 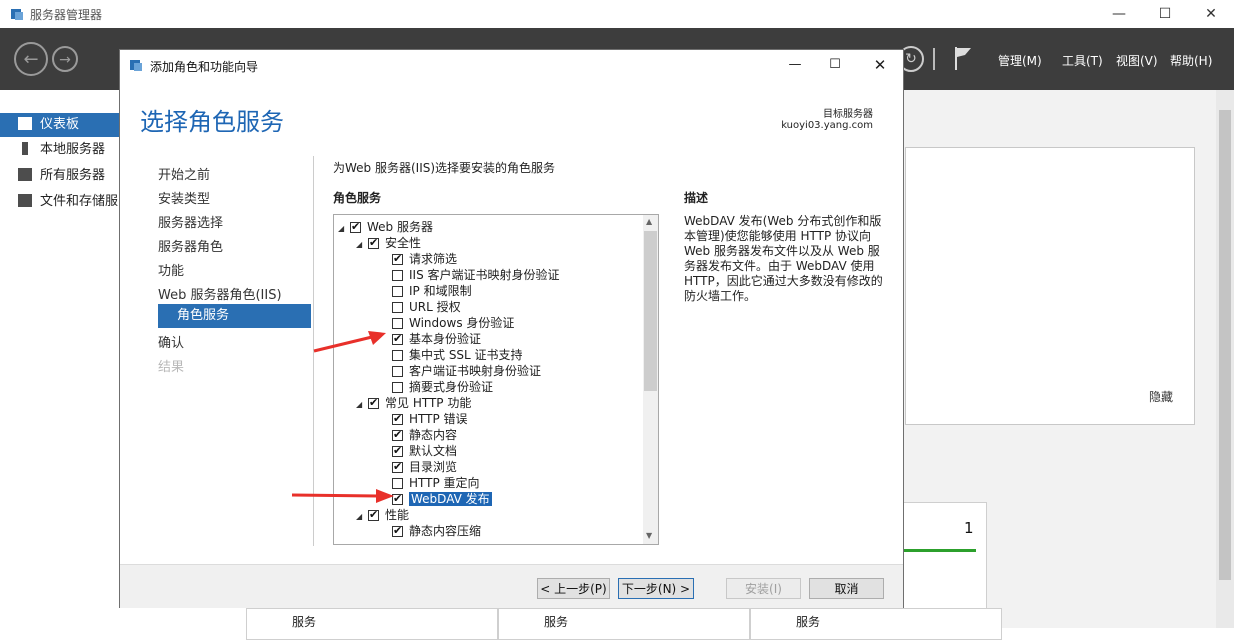 What do you see at coordinates (1020, 60) in the screenshot?
I see `menu-manage: 管理(M)` at bounding box center [1020, 60].